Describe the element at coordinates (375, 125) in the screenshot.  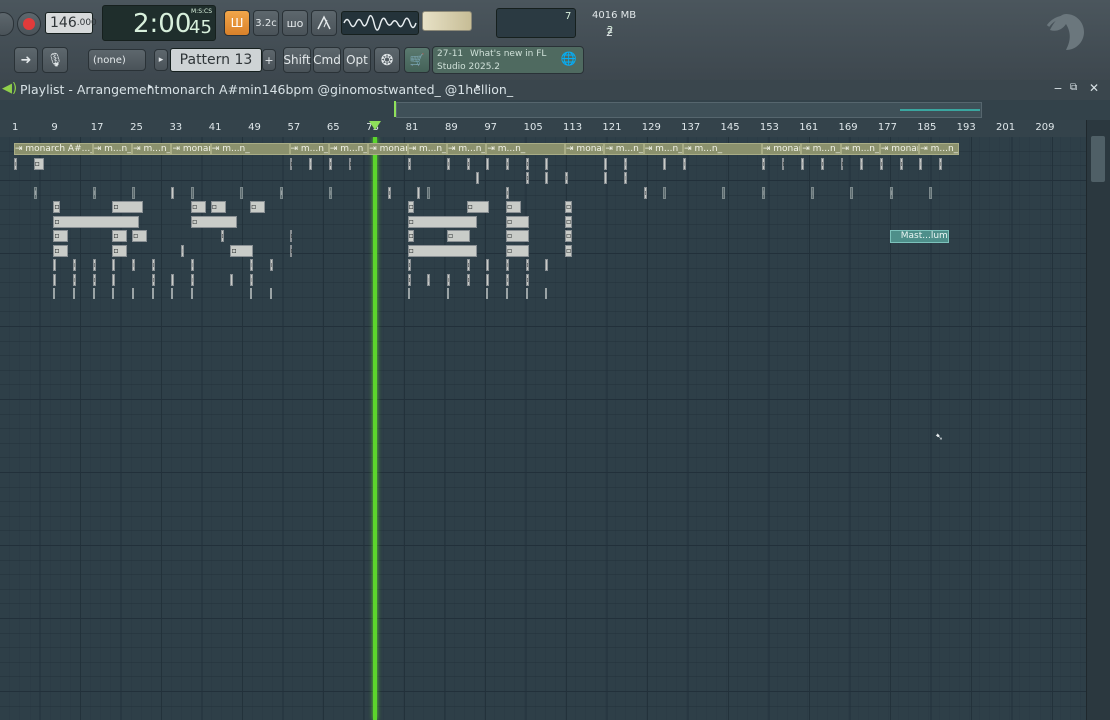
I see `playhead-marker-icon` at that location.